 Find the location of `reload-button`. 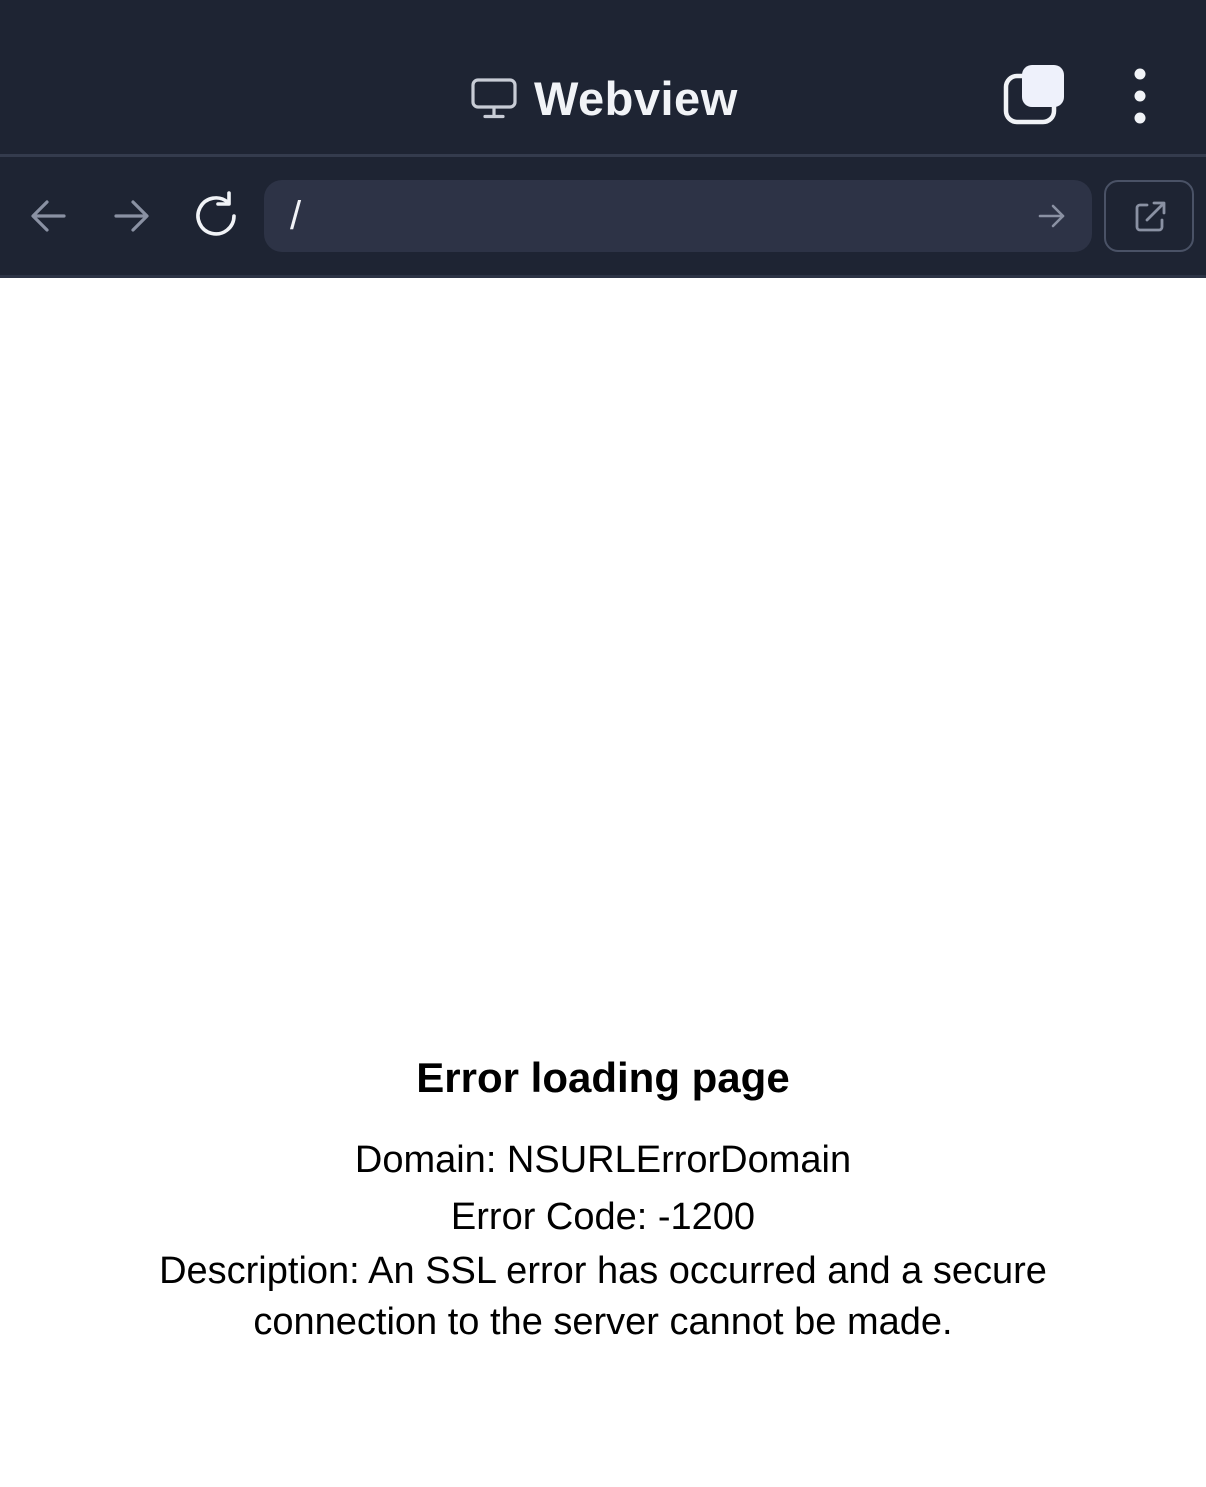

reload-button is located at coordinates (216, 216).